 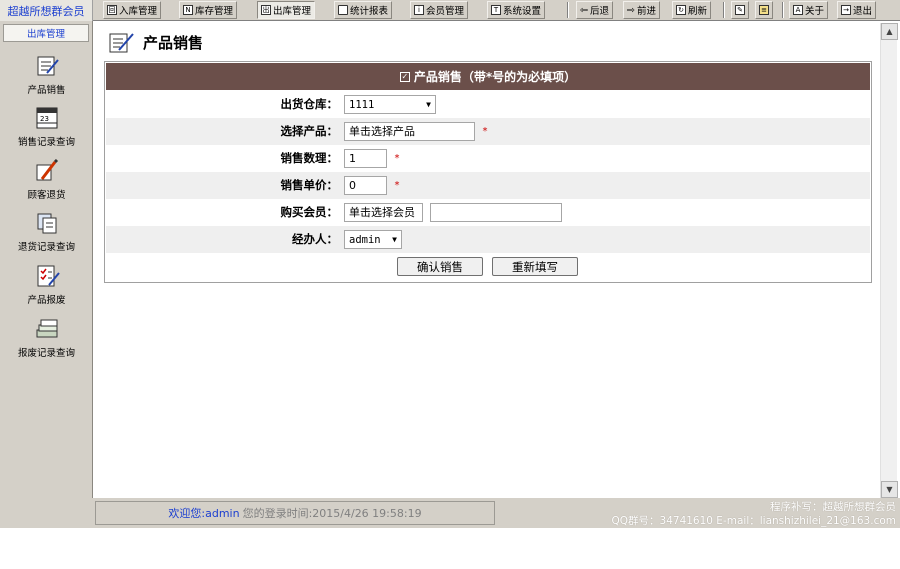 I want to click on sidebar-item-product-scrap: 产品报废, so click(x=46, y=285).